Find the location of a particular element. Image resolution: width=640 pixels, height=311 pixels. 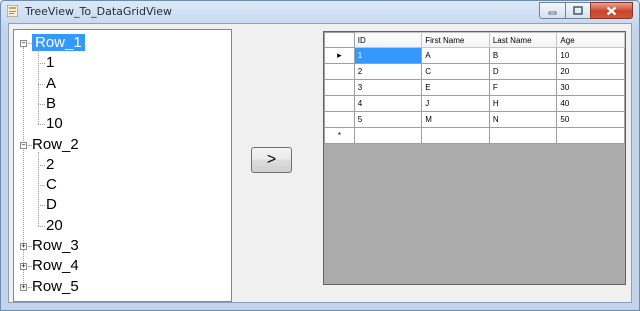

tree-child-node: 1 is located at coordinates (50, 63).